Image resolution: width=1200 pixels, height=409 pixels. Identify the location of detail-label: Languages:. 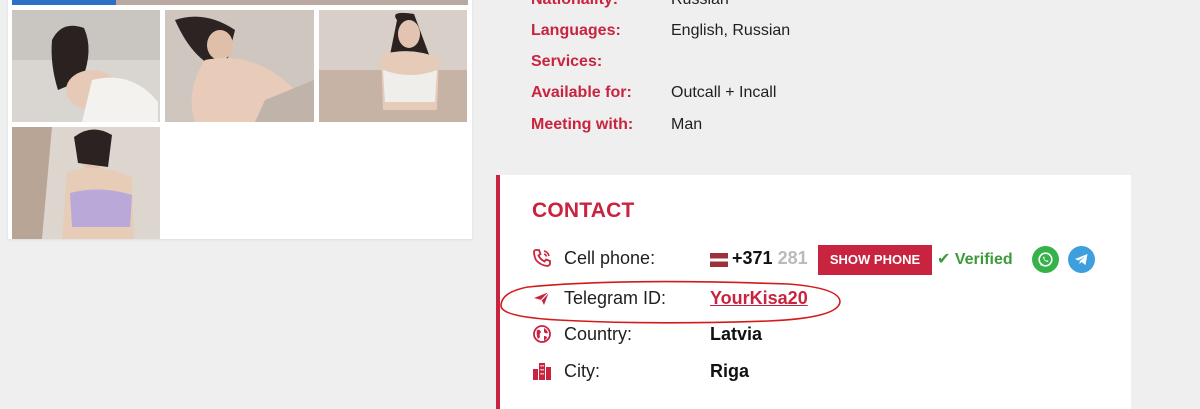
(576, 30).